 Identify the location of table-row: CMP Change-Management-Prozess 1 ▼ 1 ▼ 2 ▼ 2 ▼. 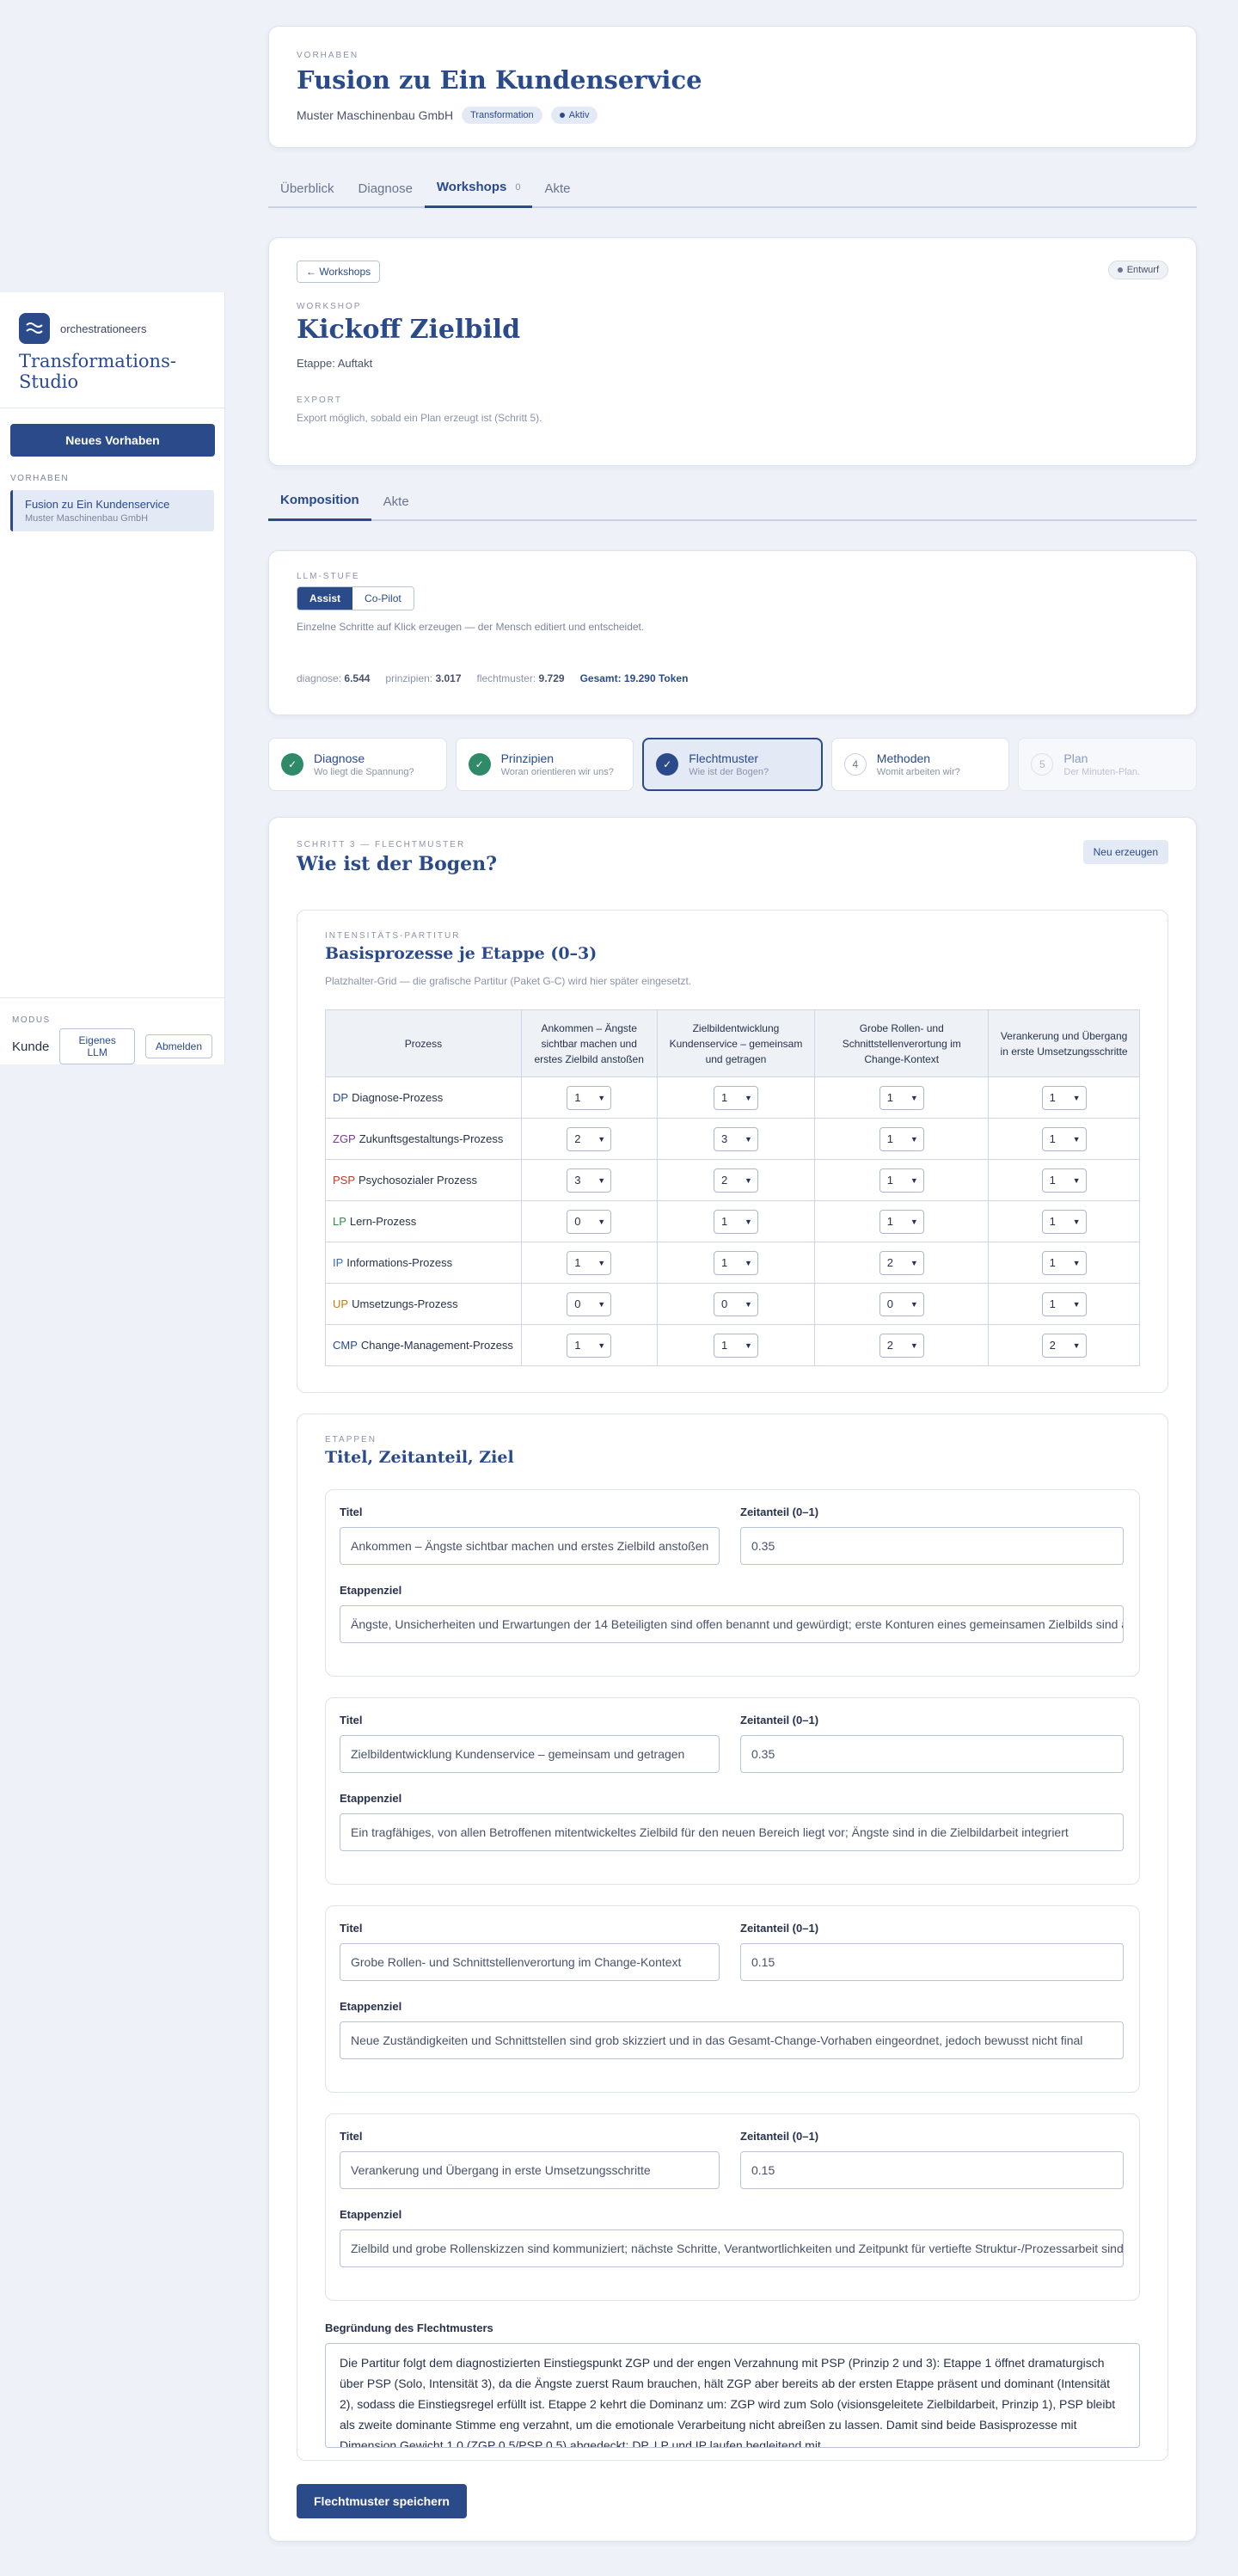
(733, 1345).